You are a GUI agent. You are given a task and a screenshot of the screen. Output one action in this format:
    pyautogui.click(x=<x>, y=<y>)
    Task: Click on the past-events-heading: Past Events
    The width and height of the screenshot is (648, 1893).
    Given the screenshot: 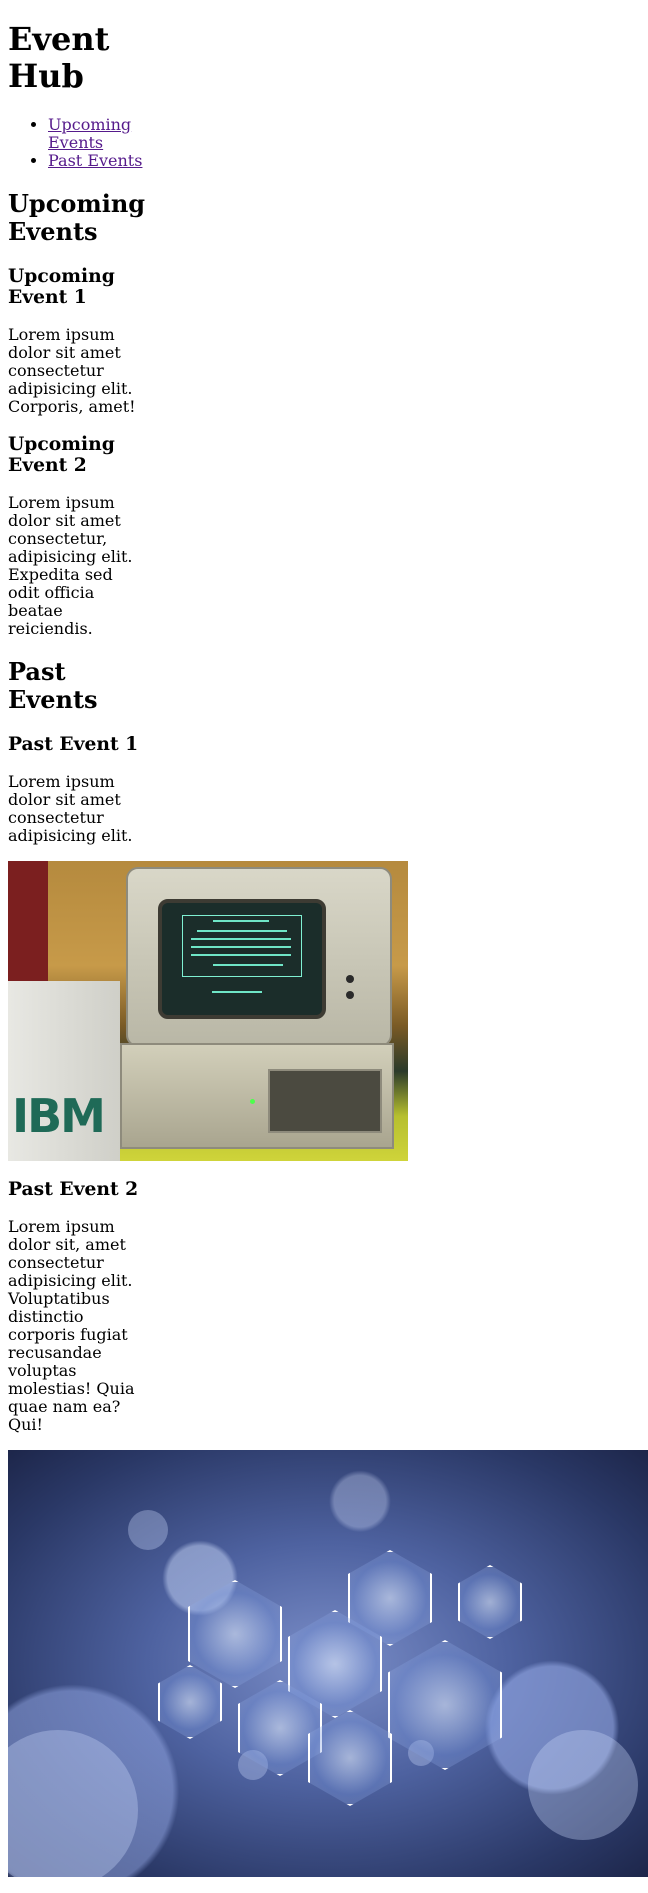 What is the action you would take?
    pyautogui.click(x=53, y=685)
    